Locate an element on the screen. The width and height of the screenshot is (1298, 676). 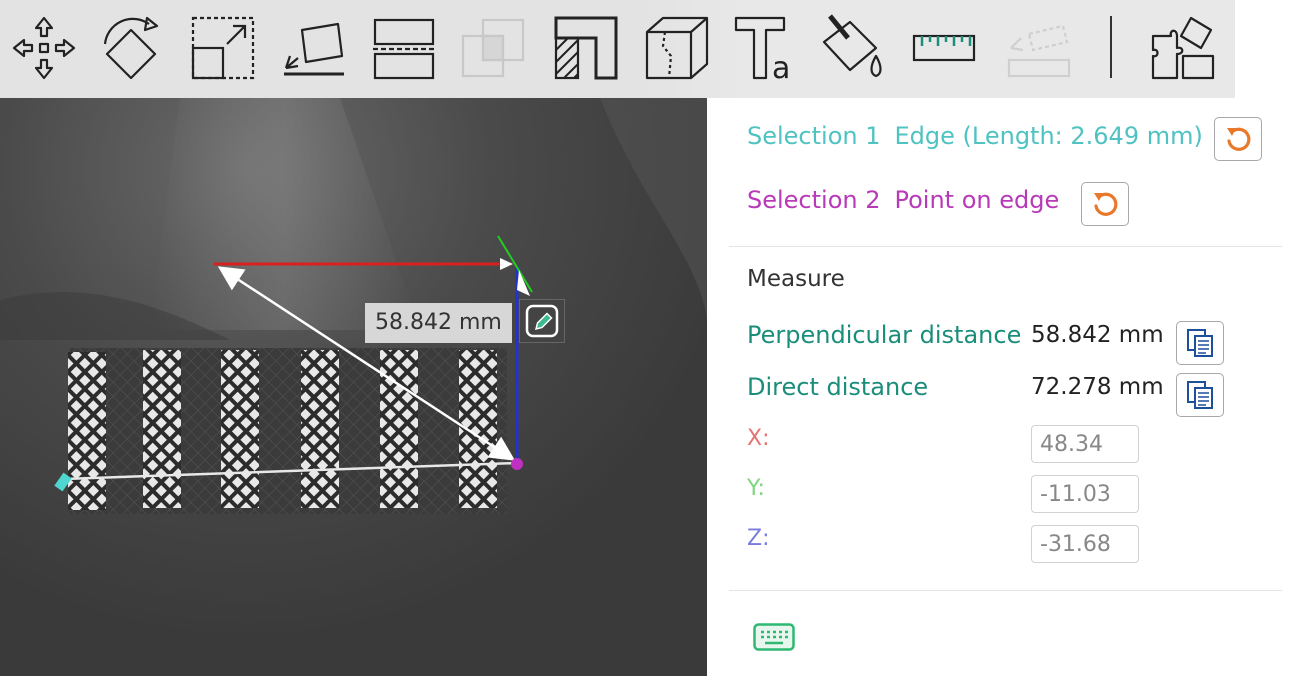
copy-perpendicular-button is located at coordinates (1200, 343).